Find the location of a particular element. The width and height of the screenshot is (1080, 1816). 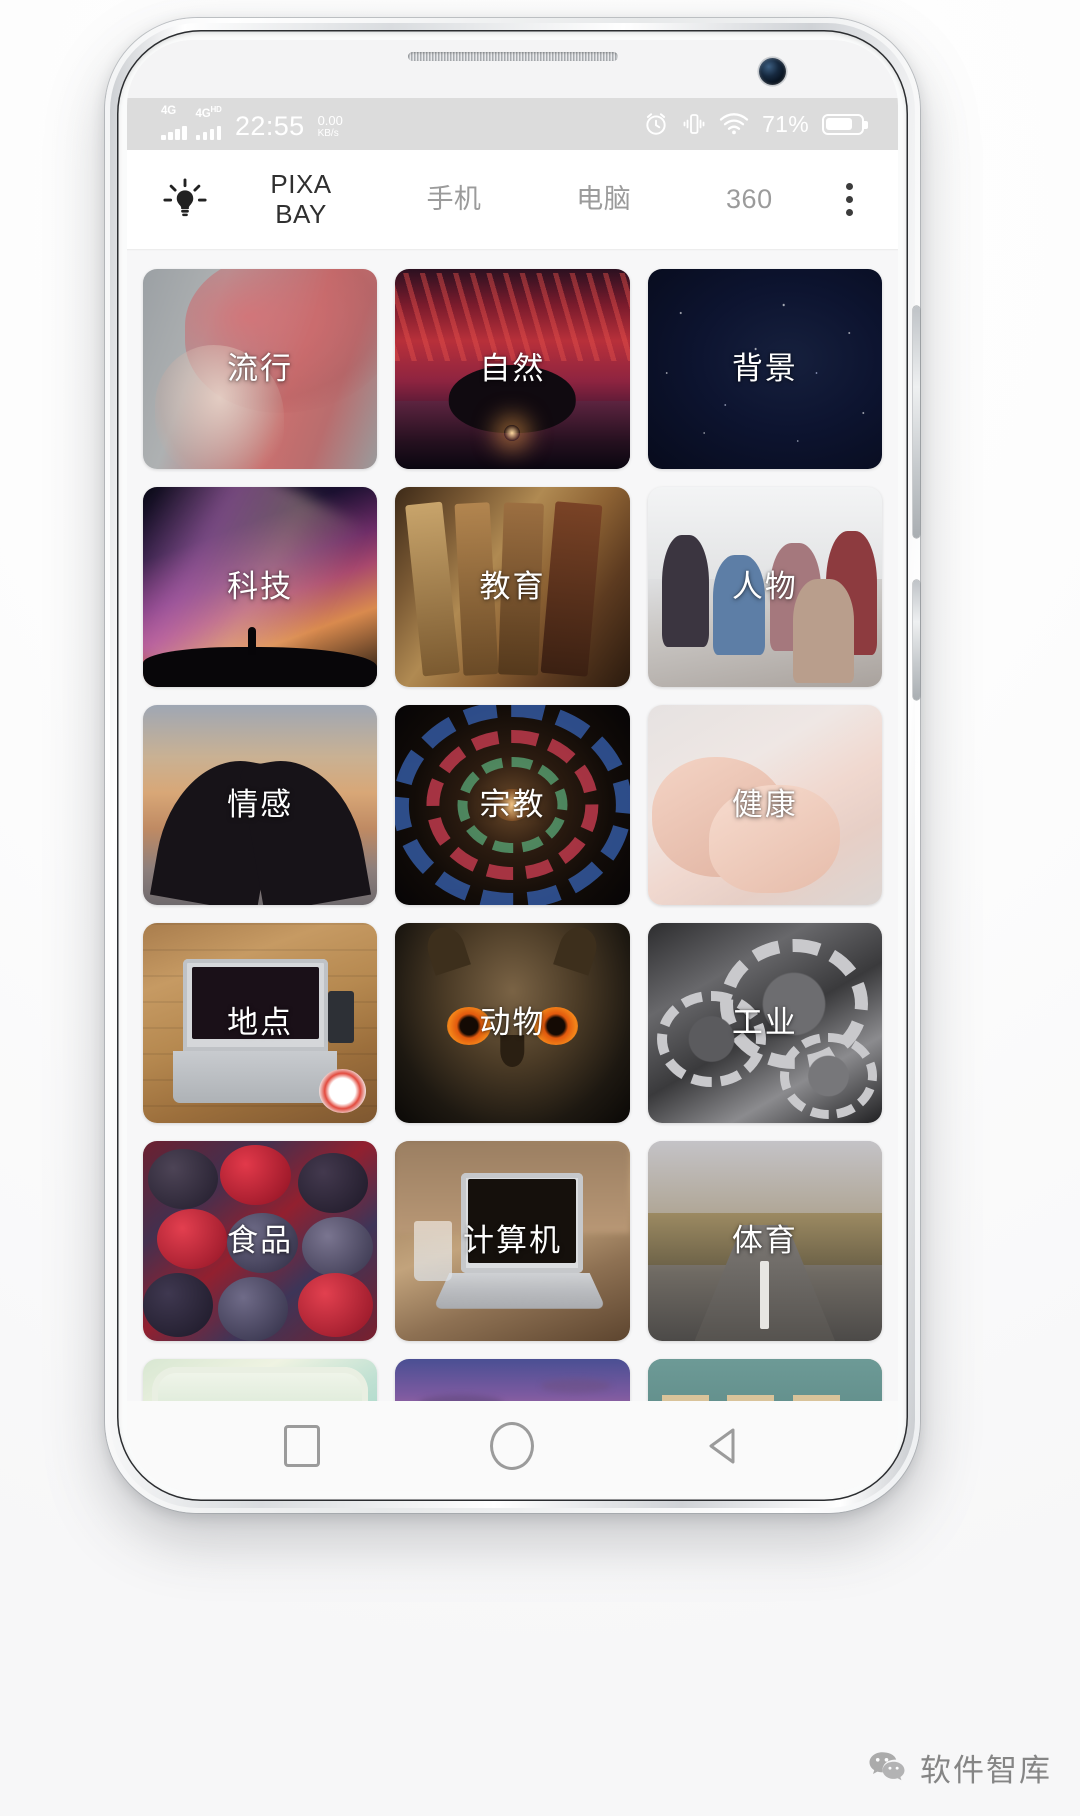

category-label: 流行 is located at coordinates (260, 368).